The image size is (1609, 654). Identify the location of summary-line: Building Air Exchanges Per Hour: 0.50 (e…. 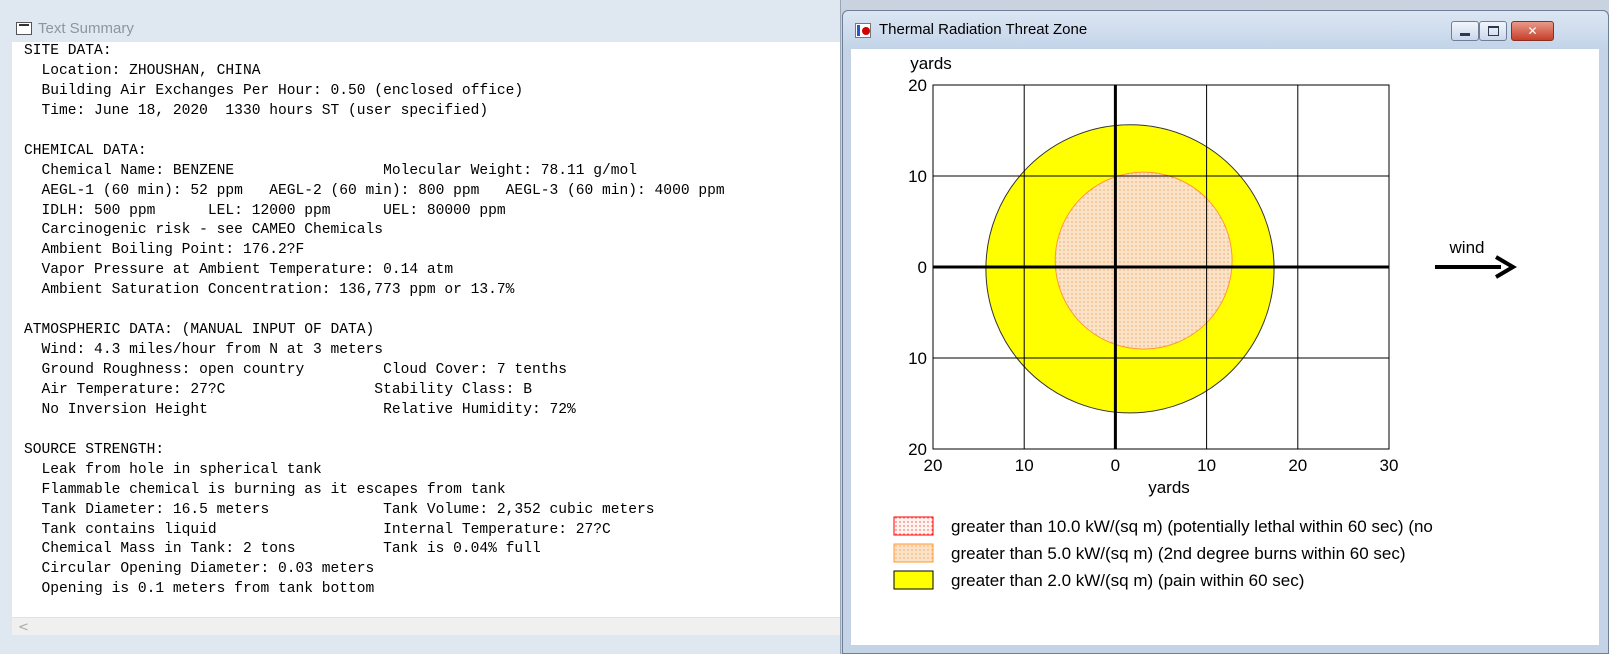
(274, 90).